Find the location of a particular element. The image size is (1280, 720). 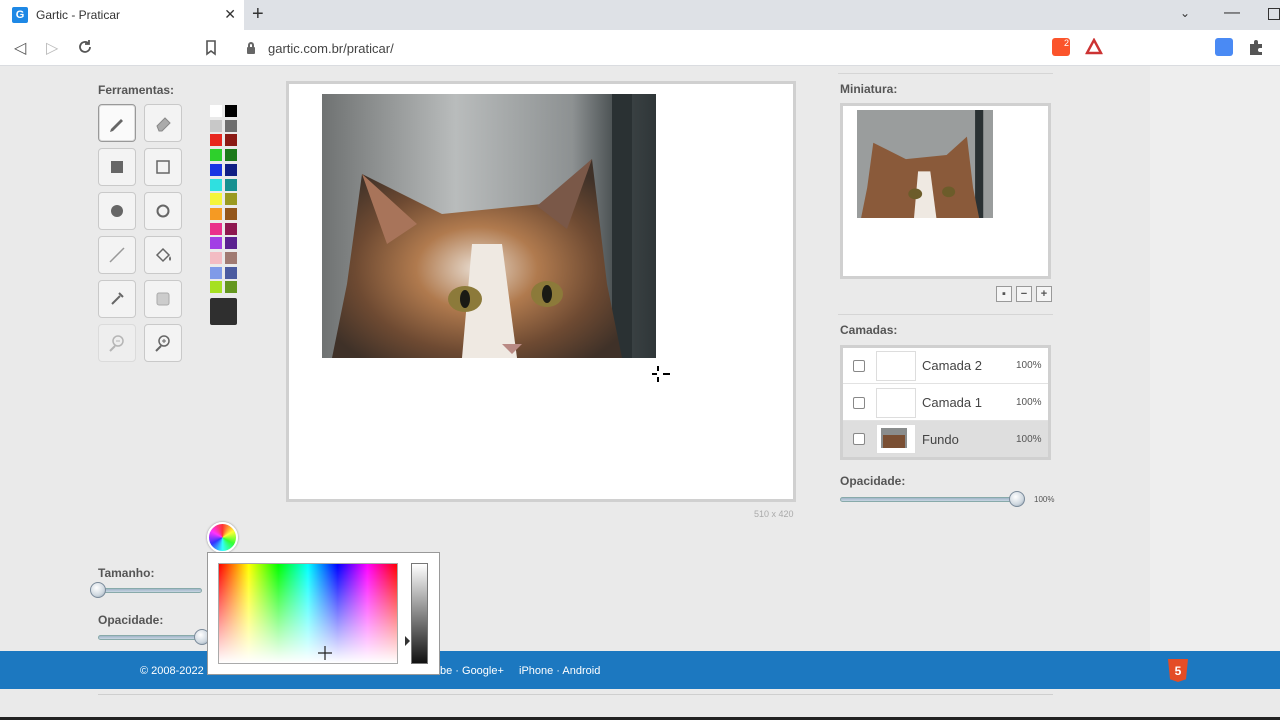

layer-name: Camada 1 is located at coordinates (952, 402).